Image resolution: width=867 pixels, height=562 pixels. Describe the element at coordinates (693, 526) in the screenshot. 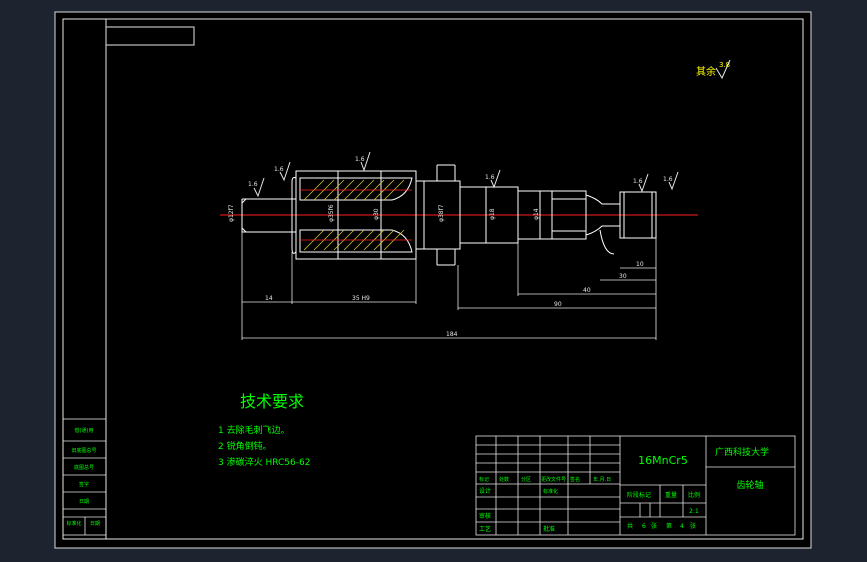

I see `sheet-current-suffix: 张` at that location.